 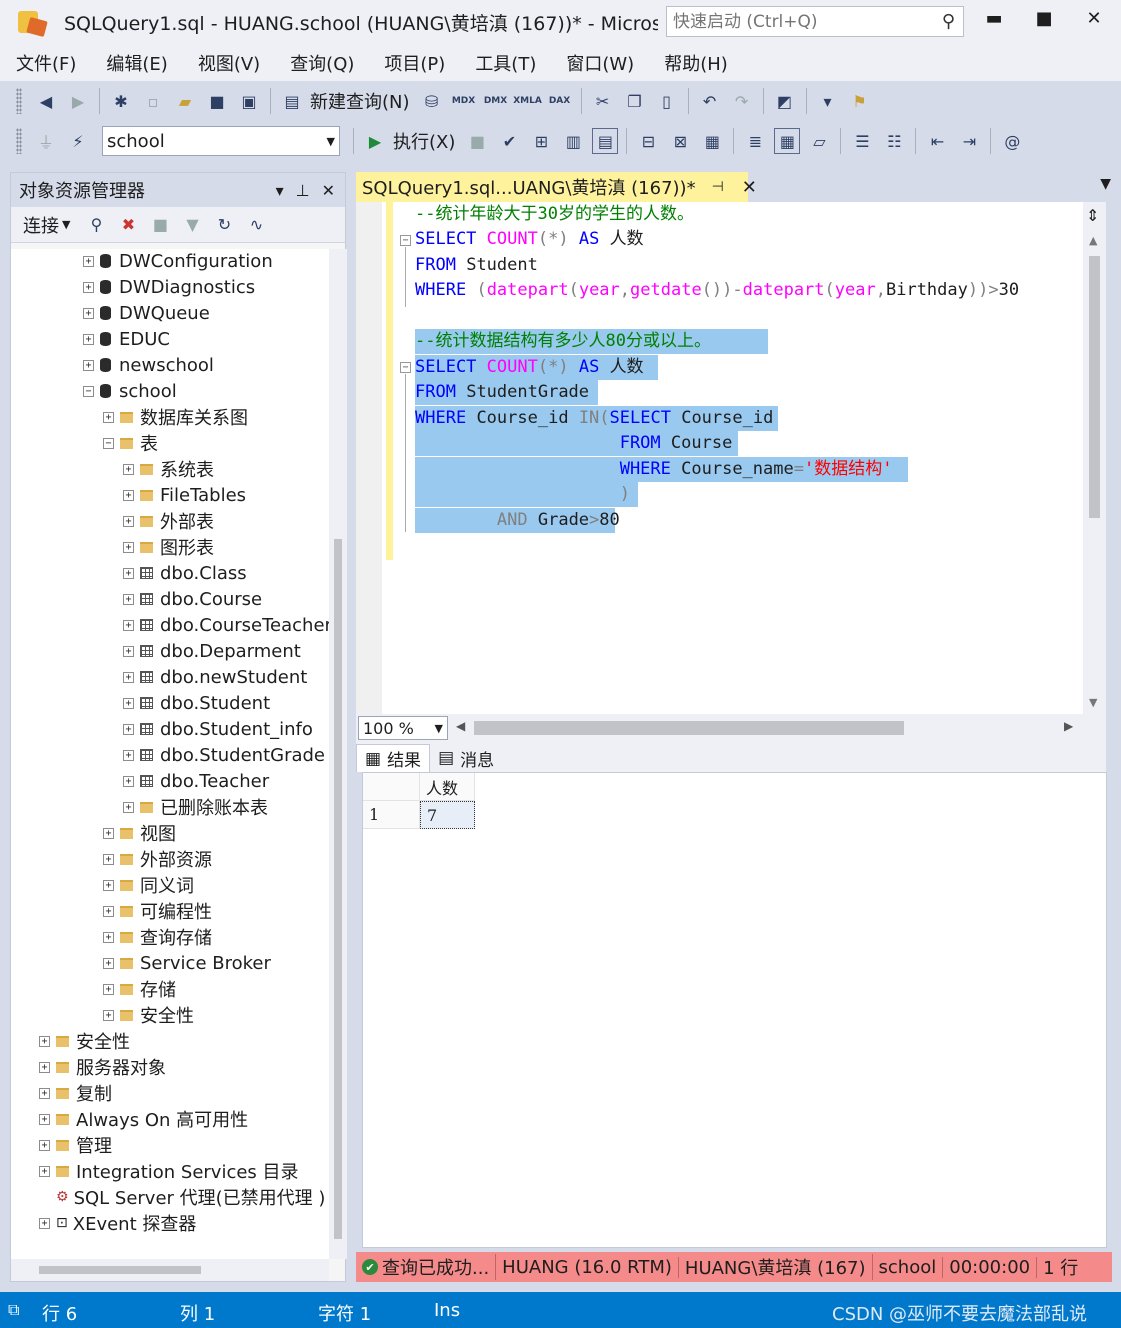 I want to click on intellisense-icon: ▤, so click(x=605, y=141).